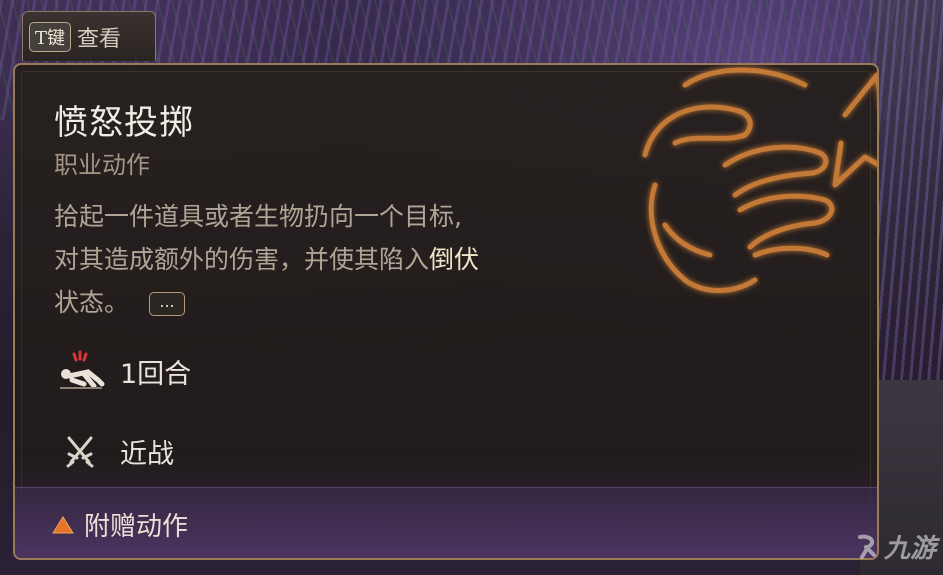 The image size is (943, 575). I want to click on description-line-3: 状态。, so click(92, 302).